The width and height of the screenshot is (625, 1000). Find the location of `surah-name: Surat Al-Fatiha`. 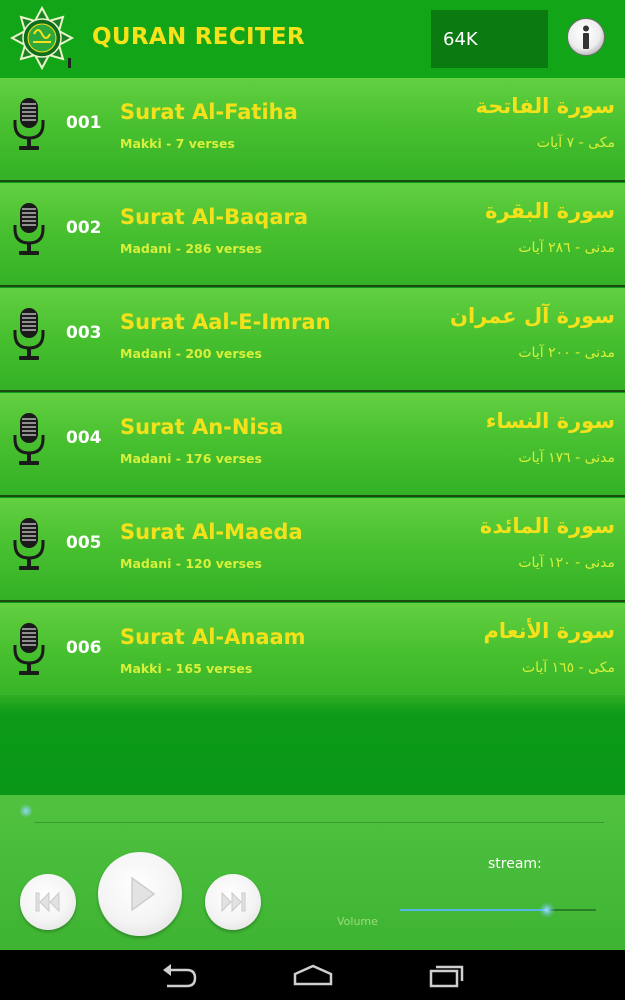

surah-name: Surat Al-Fatiha is located at coordinates (209, 112).